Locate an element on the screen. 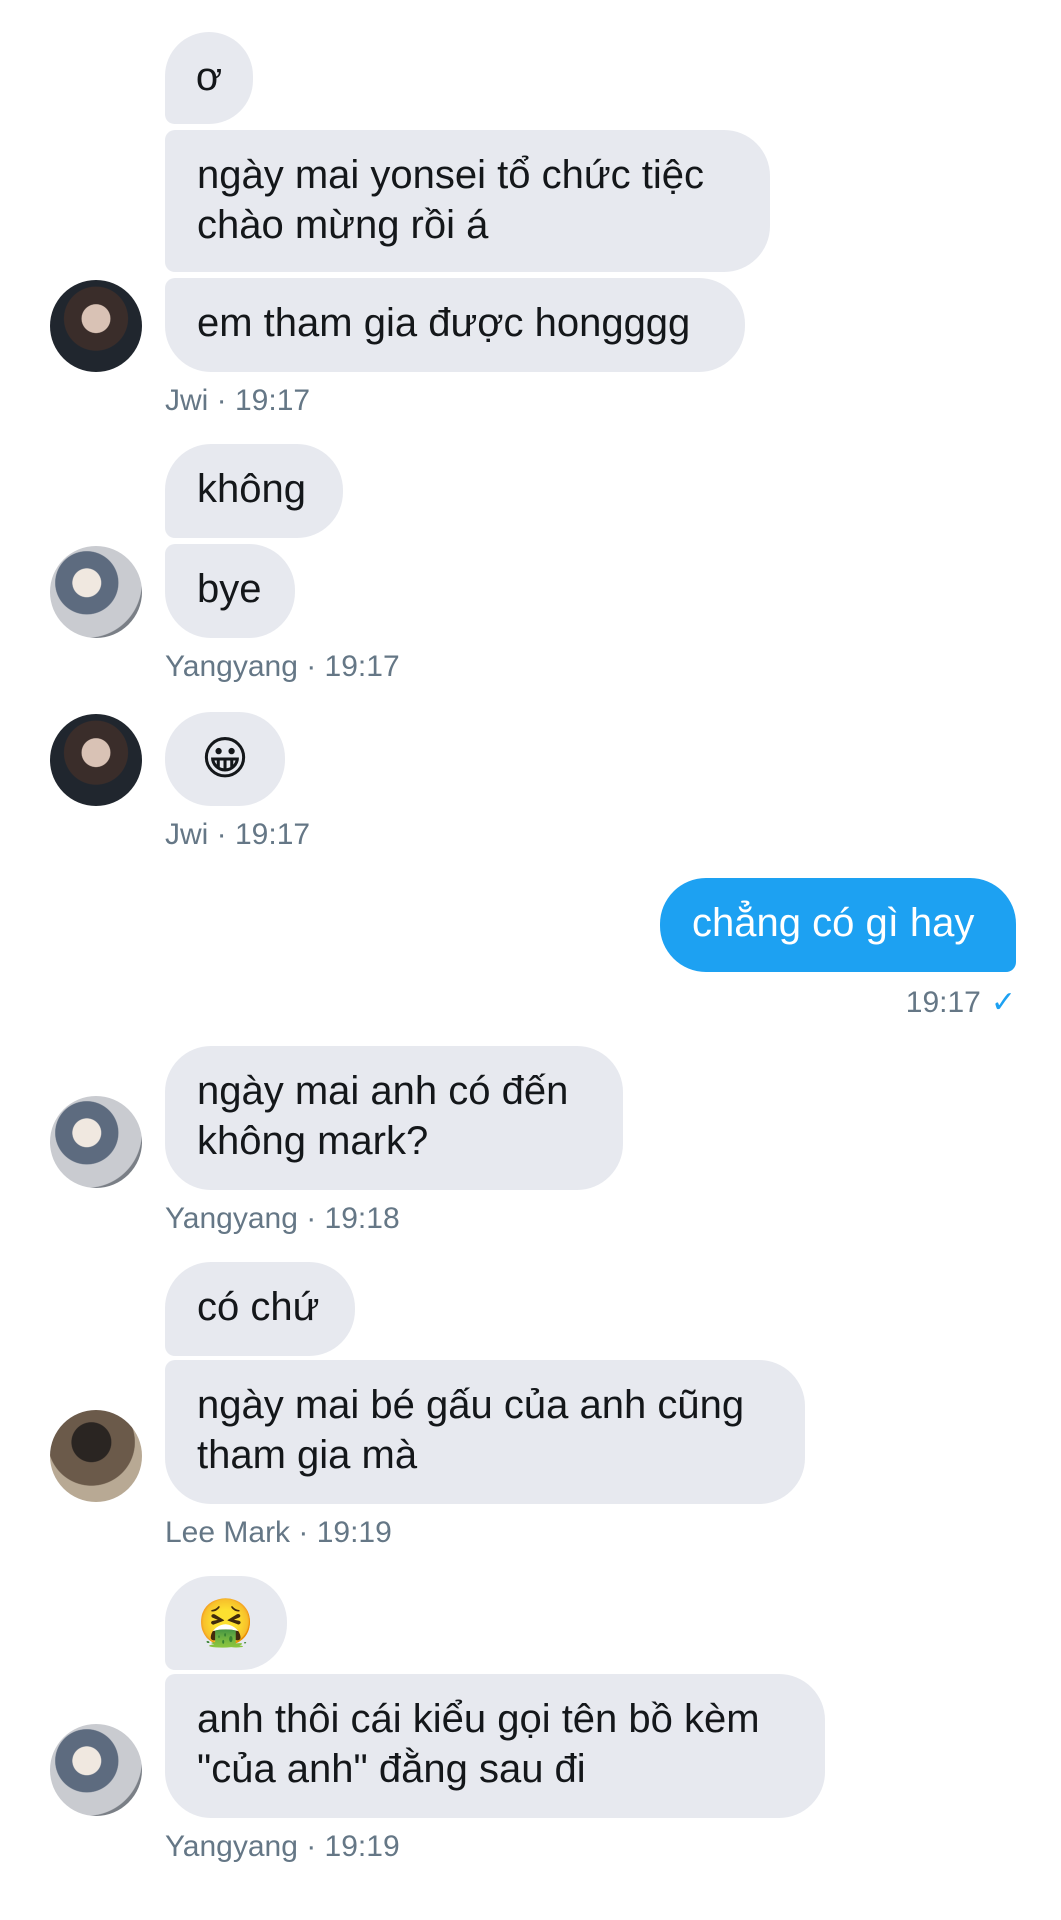 This screenshot has height=1920, width=1061. message-text-line: tham gia mà is located at coordinates (307, 1455).